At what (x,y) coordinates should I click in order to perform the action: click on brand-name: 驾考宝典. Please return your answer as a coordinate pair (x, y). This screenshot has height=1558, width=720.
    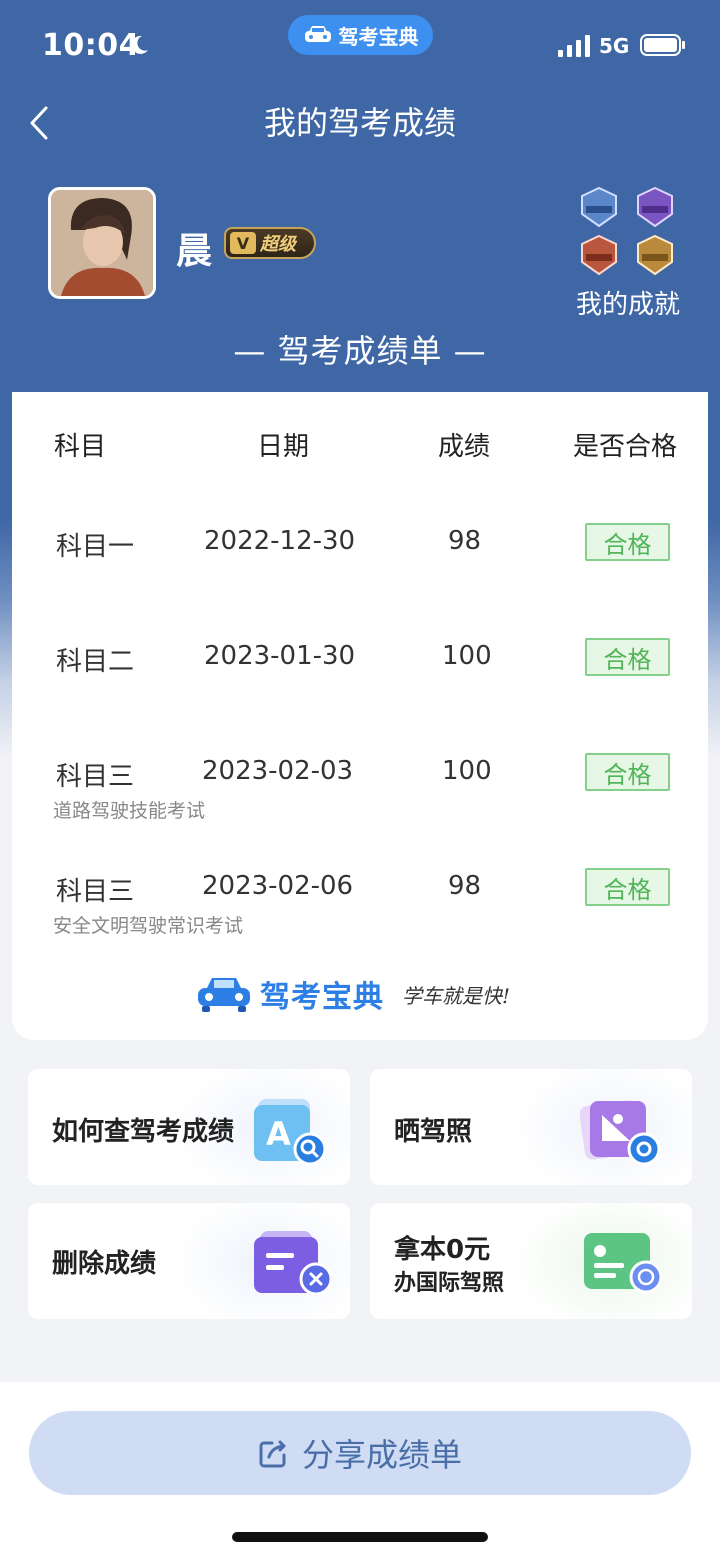
    Looking at the image, I should click on (322, 997).